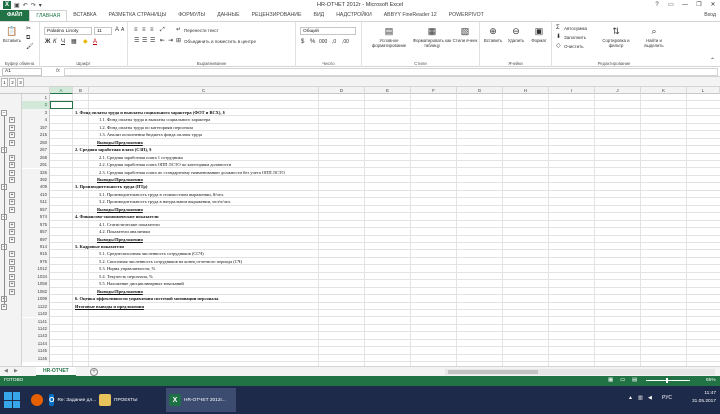  What do you see at coordinates (99, 246) in the screenshot?
I see `cell-b: 5. Кадровые показатели` at bounding box center [99, 246].